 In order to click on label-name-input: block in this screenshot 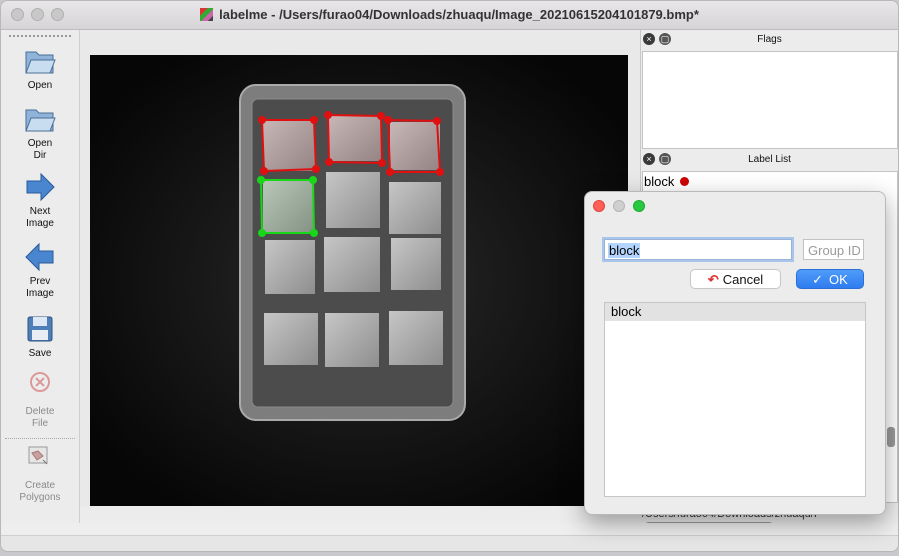, I will do `click(698, 249)`.